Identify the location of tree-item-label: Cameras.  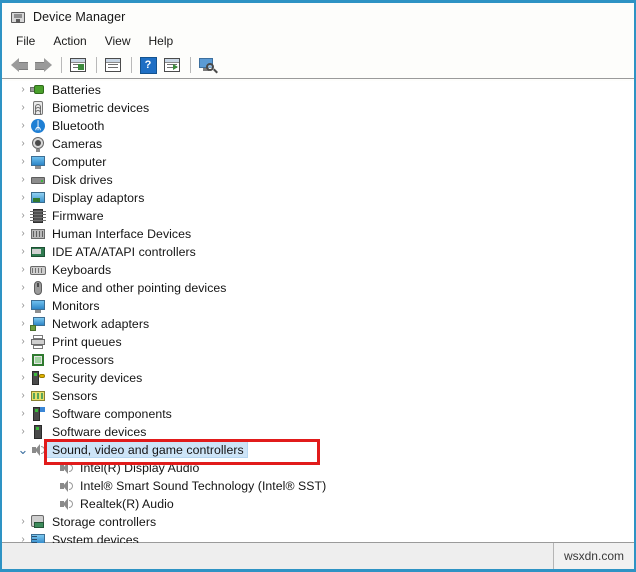
(77, 144).